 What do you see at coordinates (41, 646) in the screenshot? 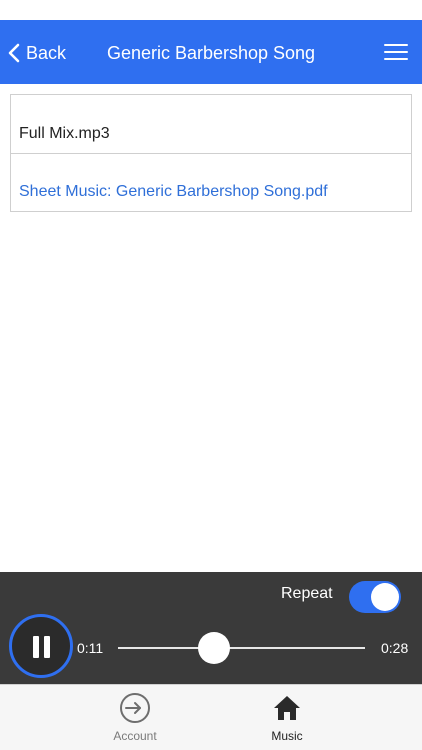
I see `pause-button` at bounding box center [41, 646].